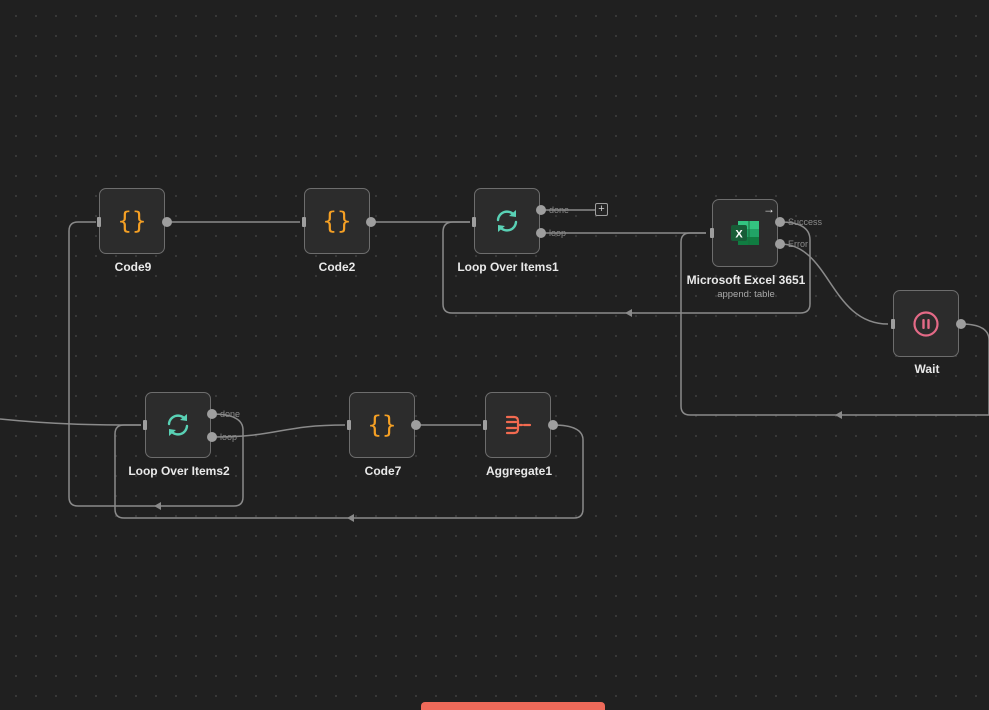 The height and width of the screenshot is (710, 989). What do you see at coordinates (133, 267) in the screenshot?
I see `node-label: Code9` at bounding box center [133, 267].